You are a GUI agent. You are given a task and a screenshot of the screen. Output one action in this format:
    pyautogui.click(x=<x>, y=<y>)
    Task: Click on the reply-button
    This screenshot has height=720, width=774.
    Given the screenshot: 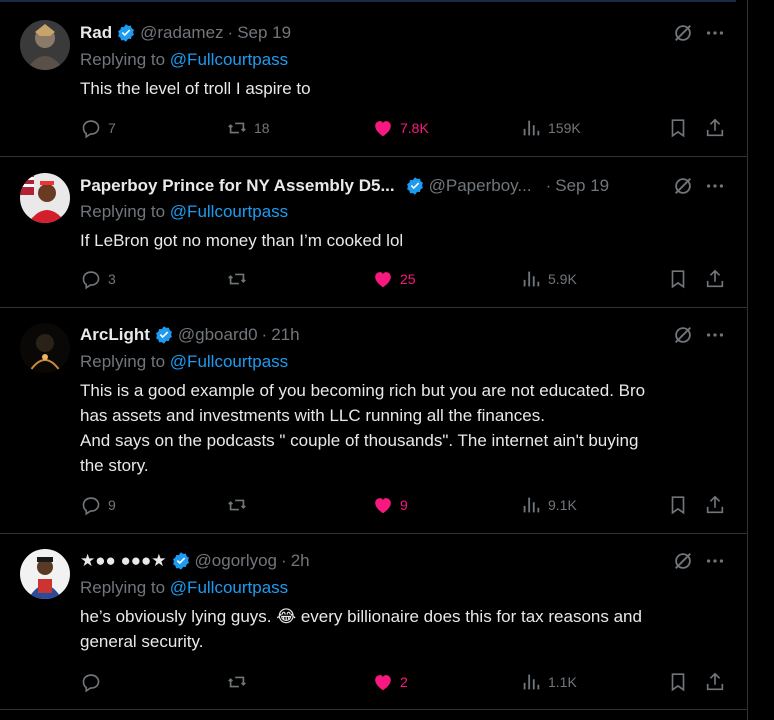 What is the action you would take?
    pyautogui.click(x=94, y=682)
    